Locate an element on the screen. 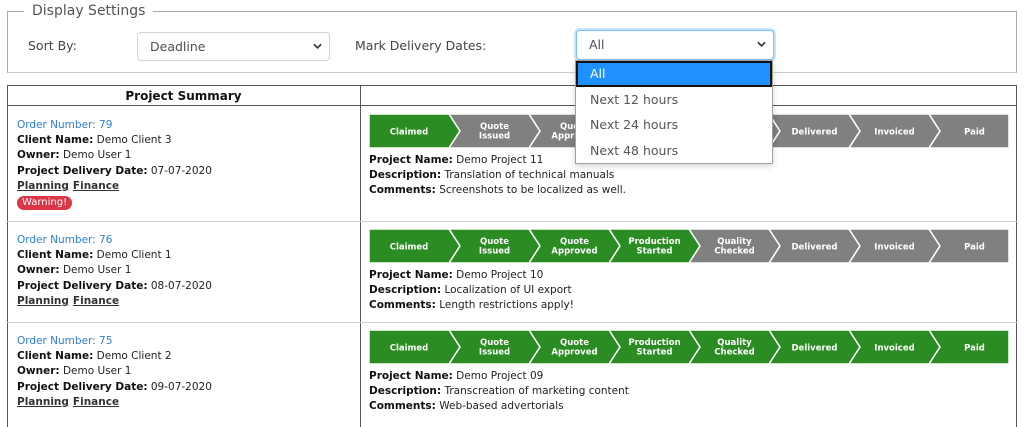 This screenshot has height=427, width=1024. mark-delivery-dates-select: All is located at coordinates (675, 45).